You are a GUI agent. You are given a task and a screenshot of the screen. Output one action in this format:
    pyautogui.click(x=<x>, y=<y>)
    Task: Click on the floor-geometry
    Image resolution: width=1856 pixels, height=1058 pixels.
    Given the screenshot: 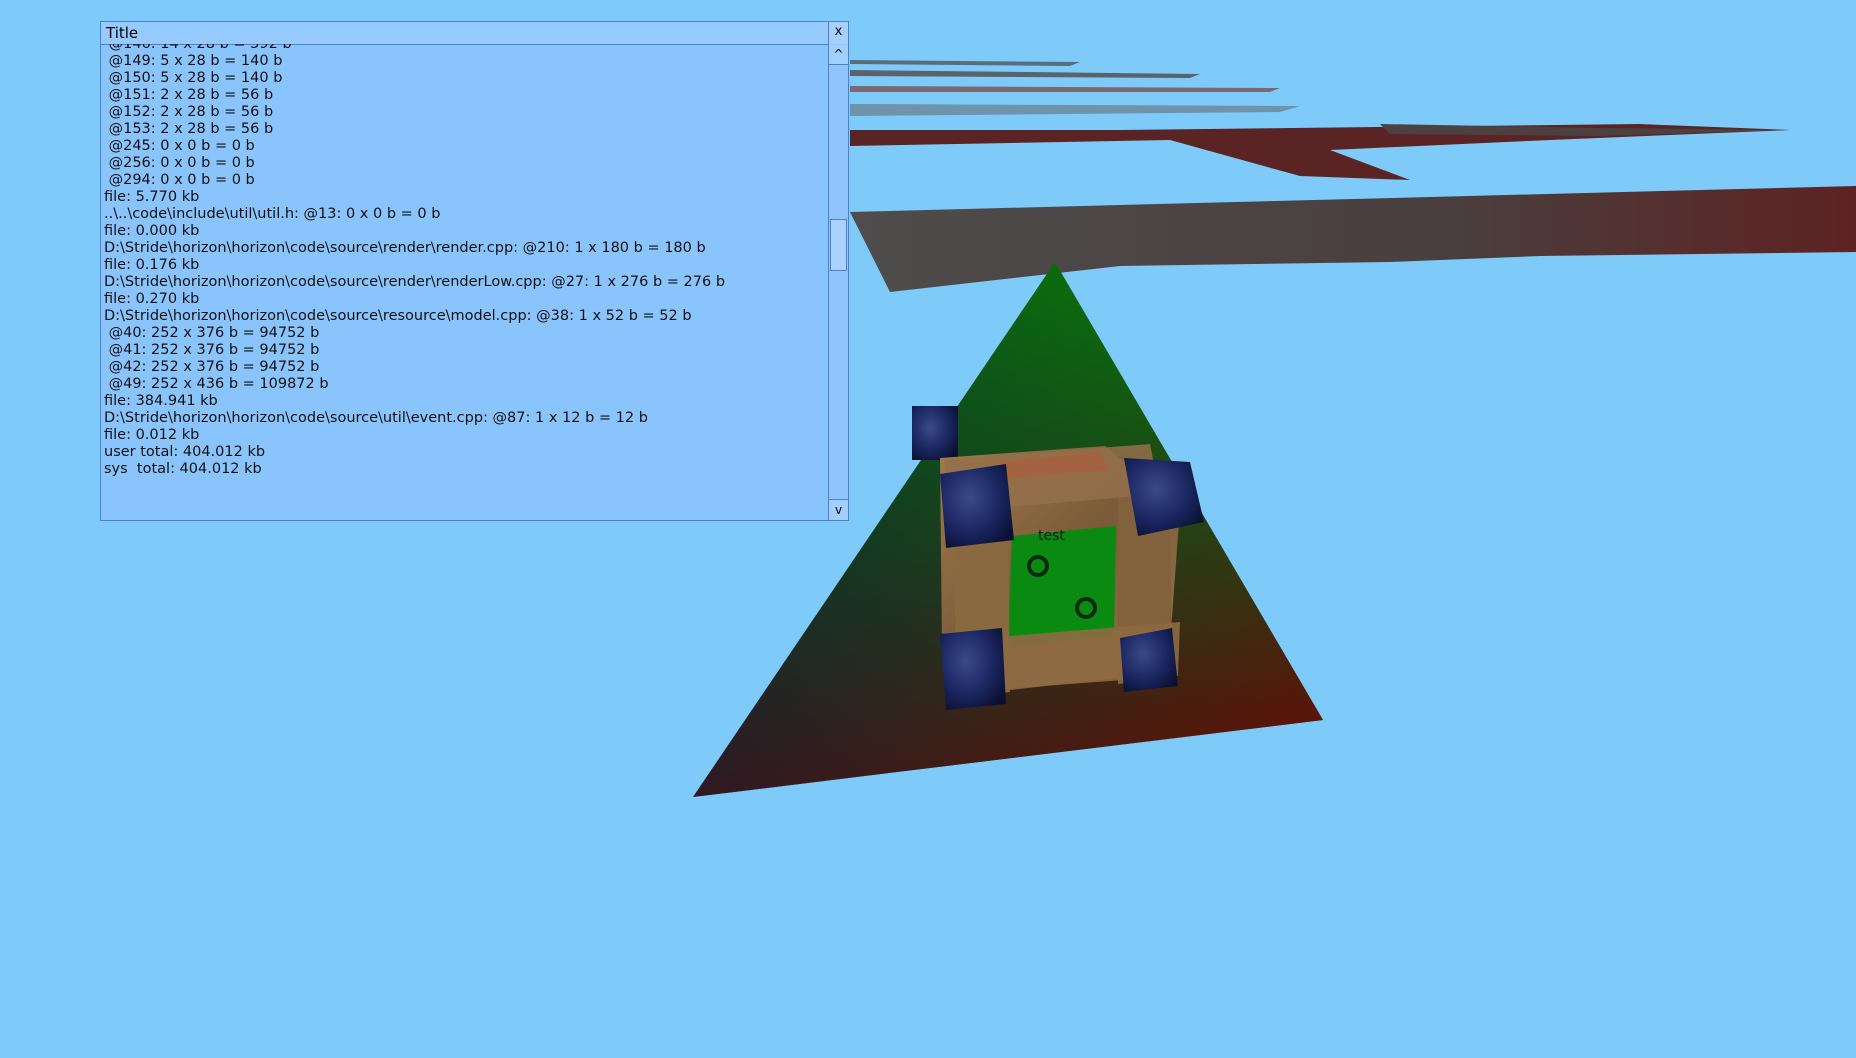 What is the action you would take?
    pyautogui.click(x=1353, y=176)
    